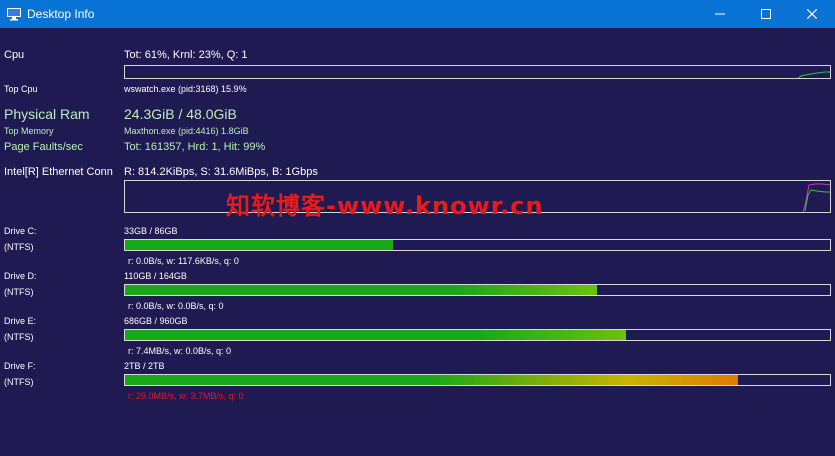 This screenshot has height=456, width=835. I want to click on drive-e-io: r: 7.4MB/s, w: 0.0B/s, q: 0, so click(180, 351).